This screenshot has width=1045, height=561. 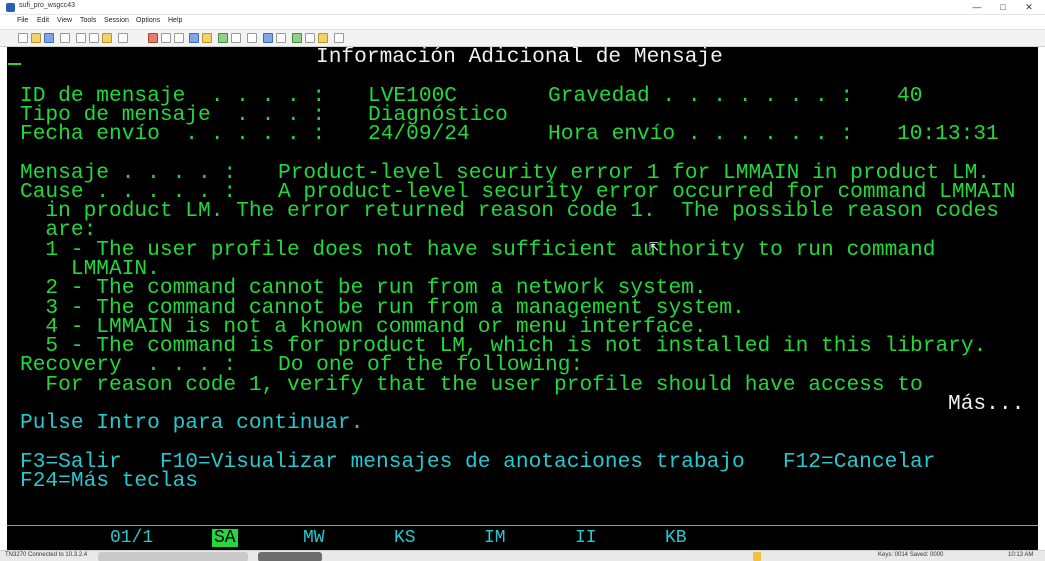 I want to click on menu-edit: Edit, so click(x=43, y=20).